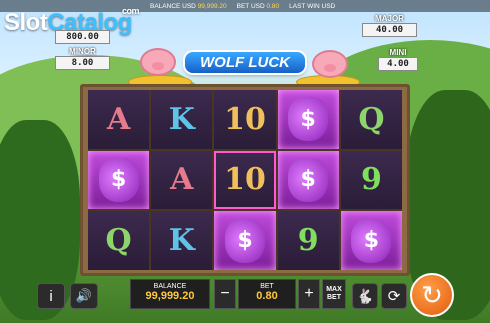 Image resolution: width=490 pixels, height=323 pixels. I want to click on last-win-label: LAST WIN USD, so click(312, 6).